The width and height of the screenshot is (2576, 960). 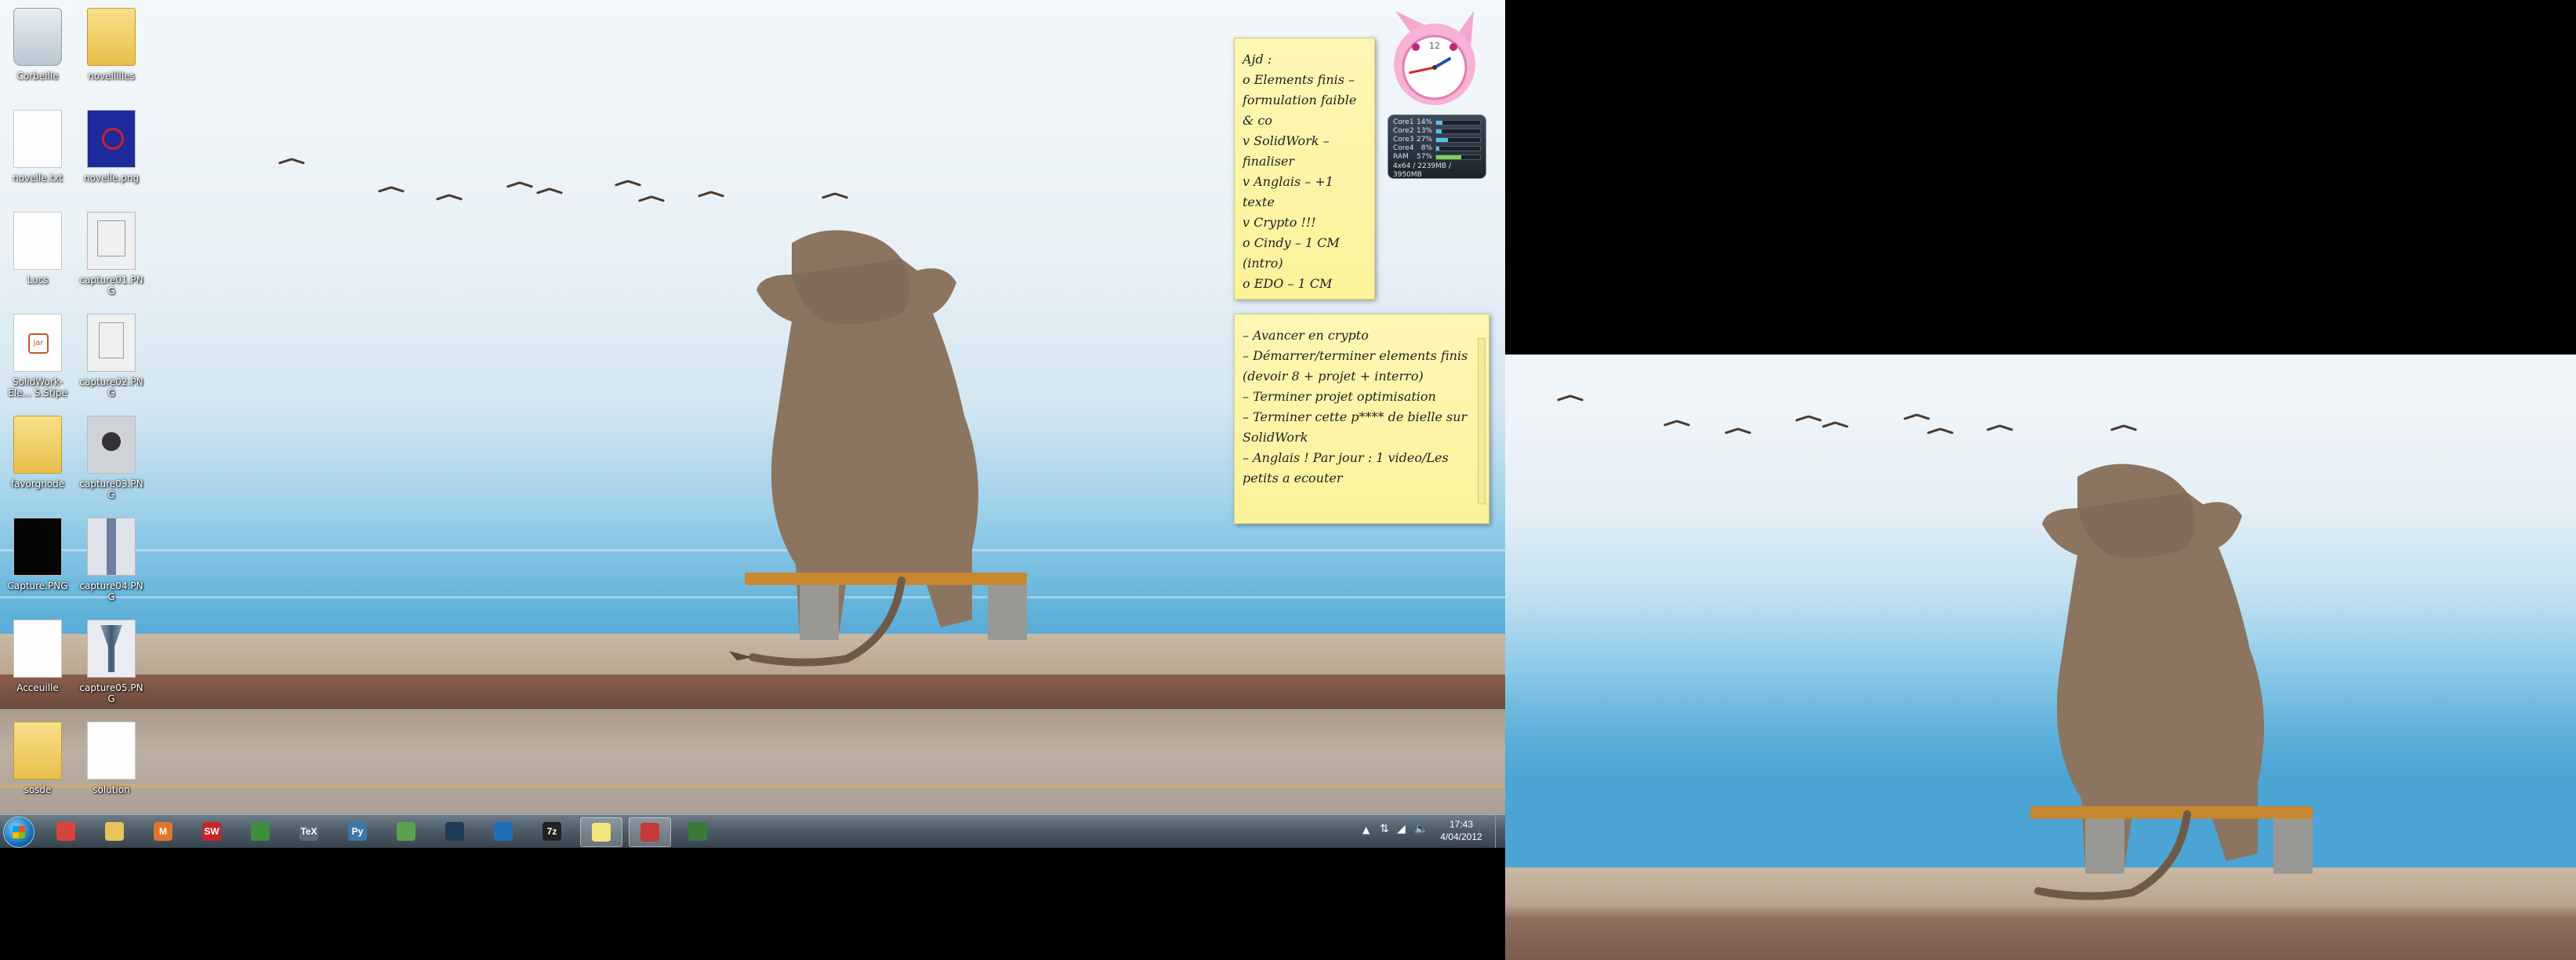 What do you see at coordinates (1482, 421) in the screenshot?
I see `sticky-note-scrollbar` at bounding box center [1482, 421].